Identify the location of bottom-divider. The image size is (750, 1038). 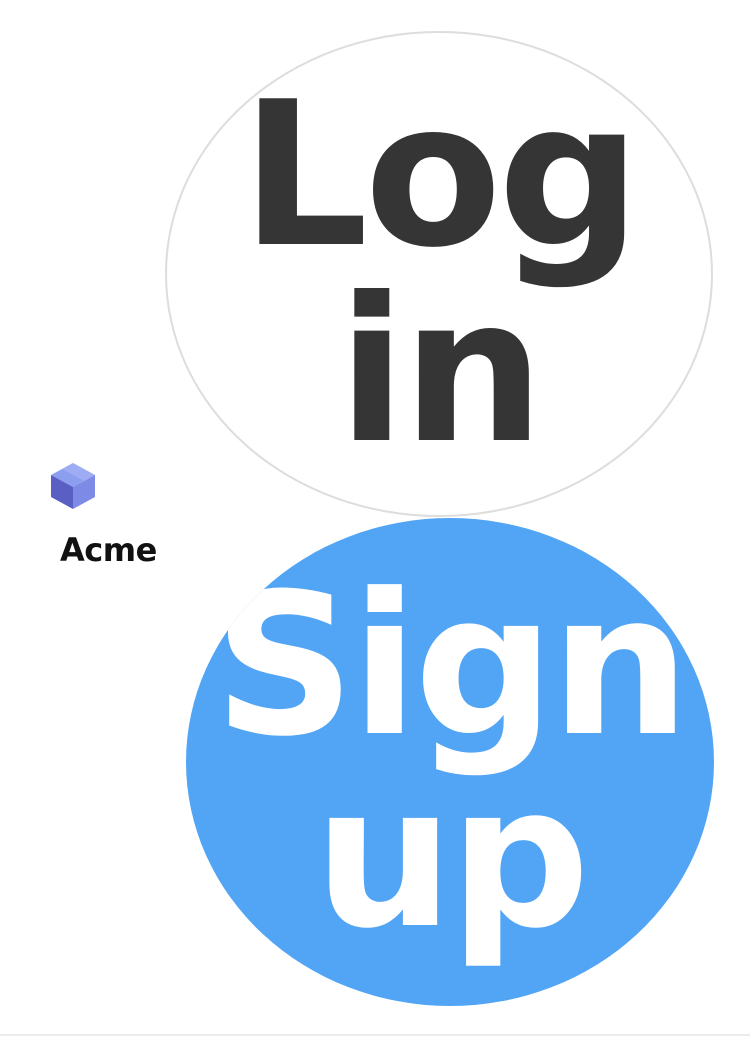
(375, 1035).